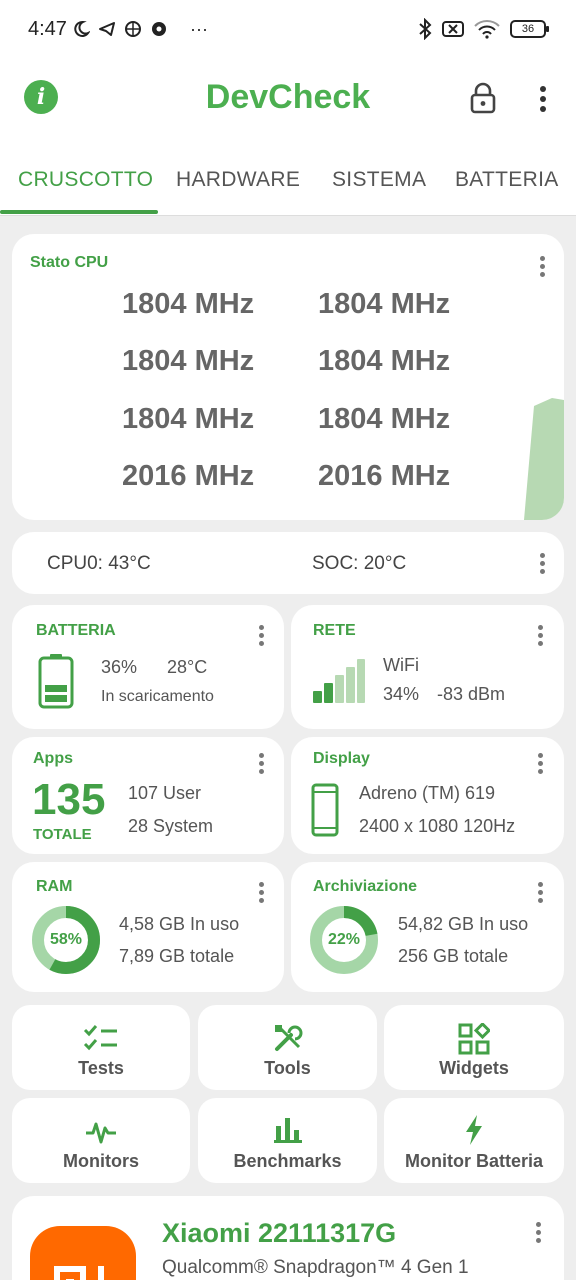  I want to click on tab-indicator, so click(79, 212).